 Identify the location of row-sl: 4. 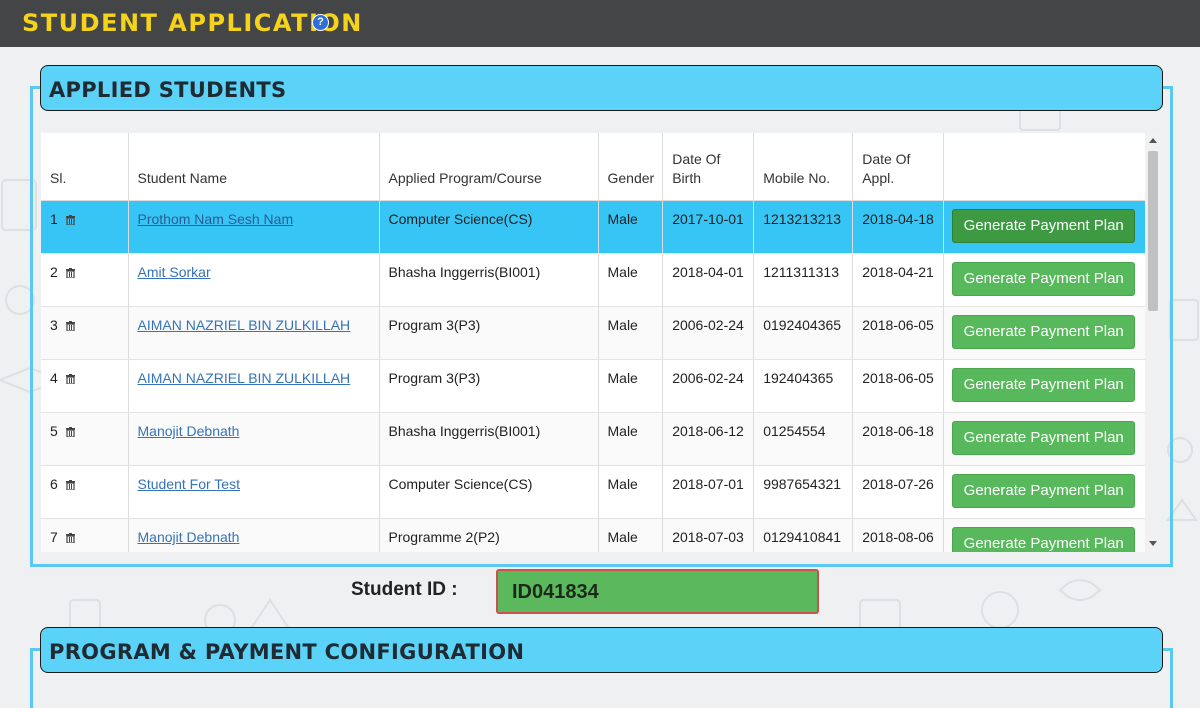
(54, 378).